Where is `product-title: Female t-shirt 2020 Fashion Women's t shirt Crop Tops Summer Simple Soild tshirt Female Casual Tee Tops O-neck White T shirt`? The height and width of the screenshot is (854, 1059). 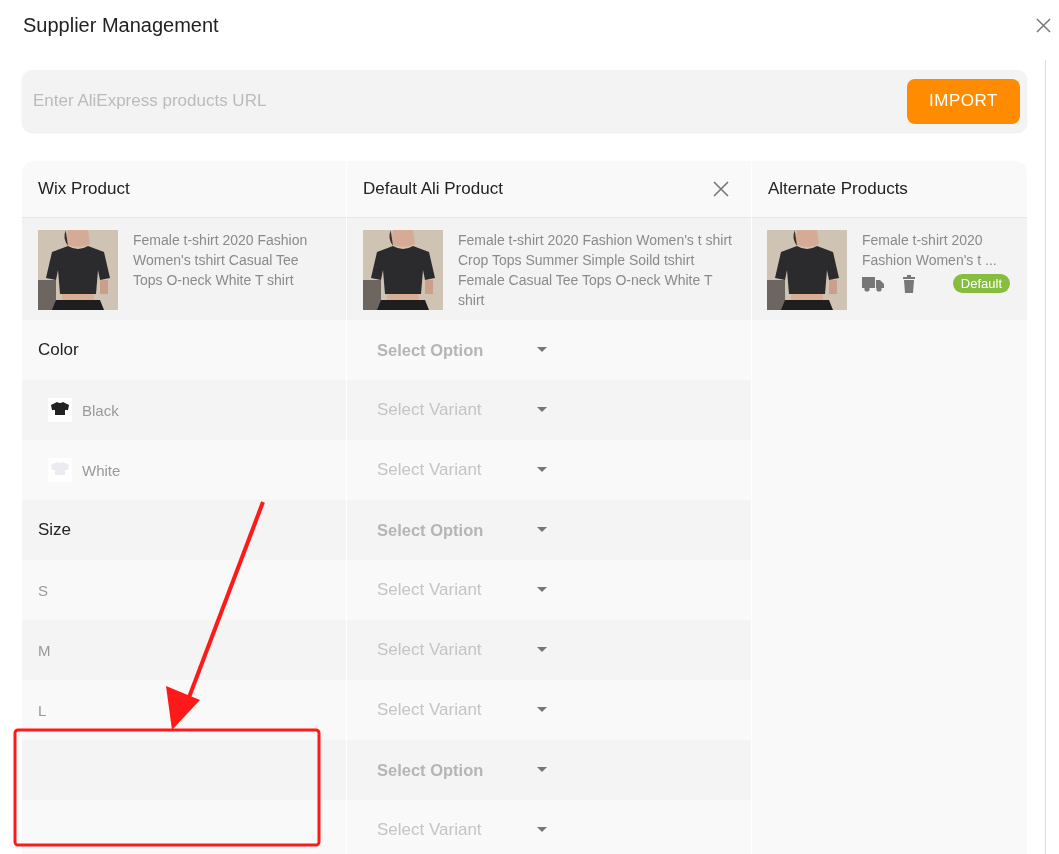 product-title: Female t-shirt 2020 Fashion Women's t shirt Crop Tops Summer Simple Soild tshirt Female Casual Tee Tops O-neck White T shirt is located at coordinates (595, 269).